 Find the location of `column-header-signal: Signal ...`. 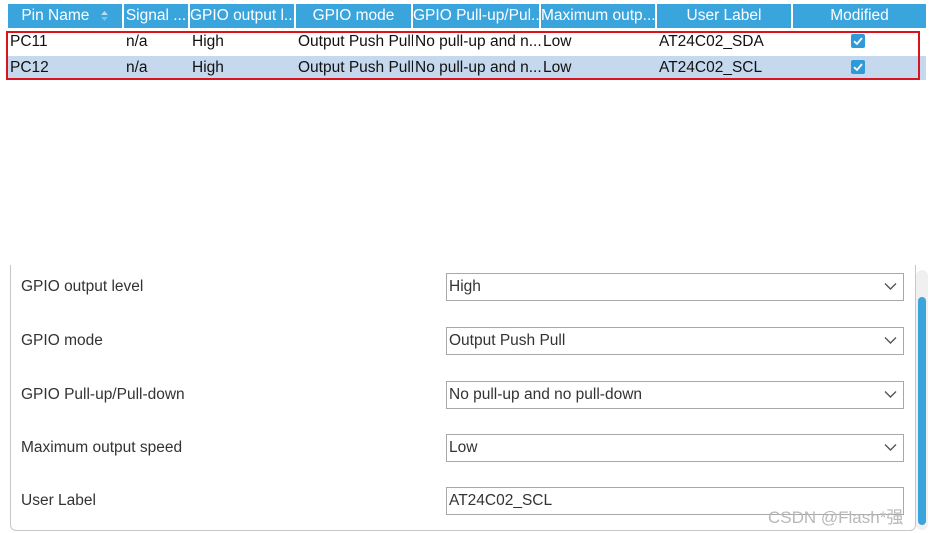

column-header-signal: Signal ... is located at coordinates (157, 16).